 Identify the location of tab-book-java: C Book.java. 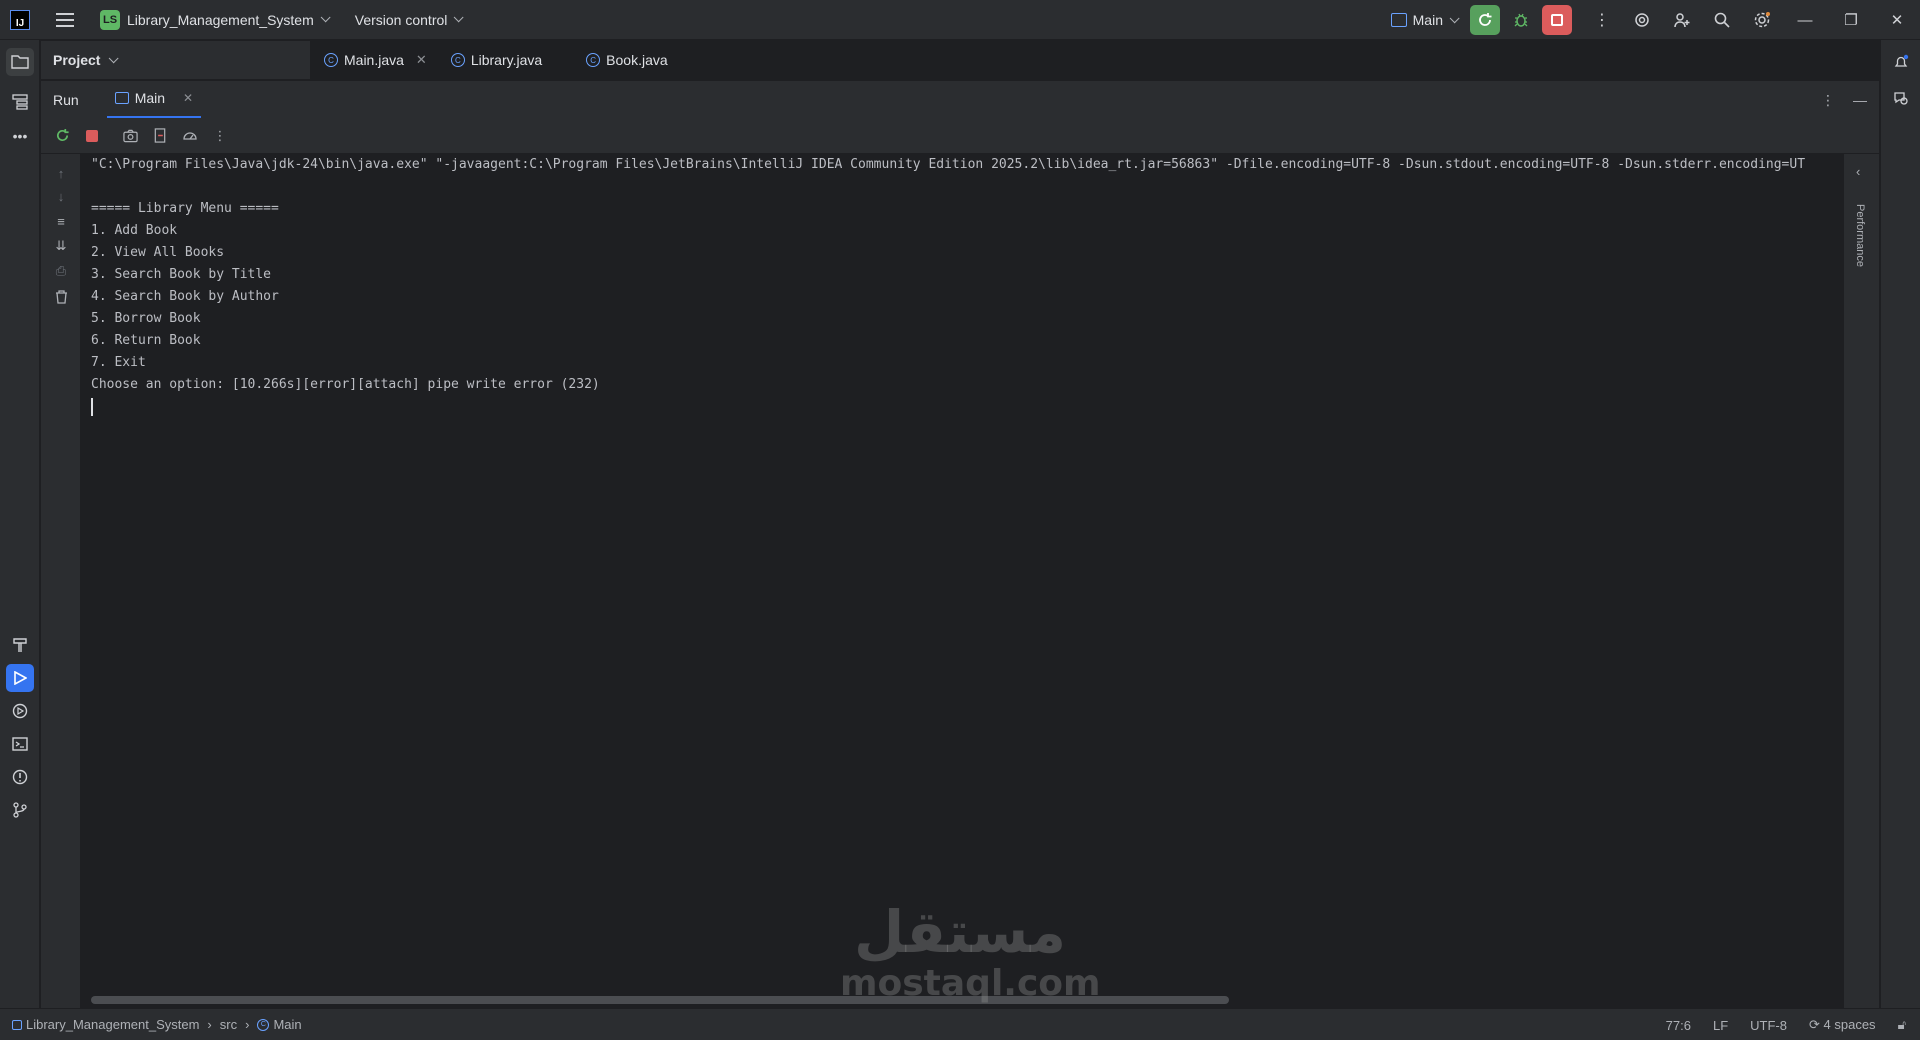
(626, 60).